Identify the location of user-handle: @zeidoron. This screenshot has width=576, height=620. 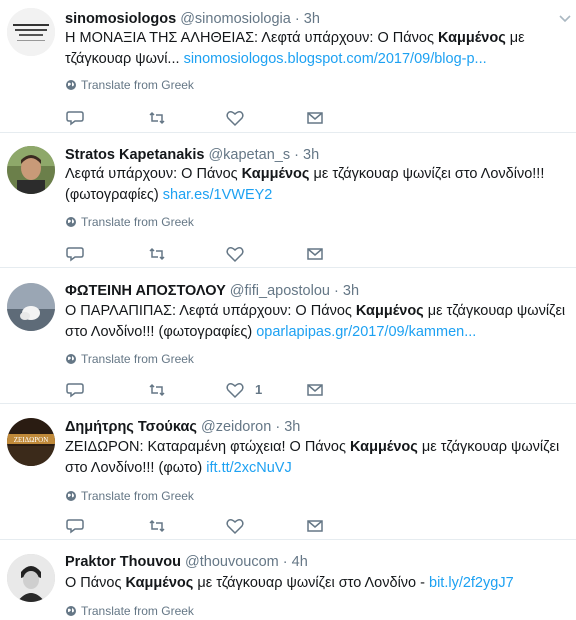
(236, 427).